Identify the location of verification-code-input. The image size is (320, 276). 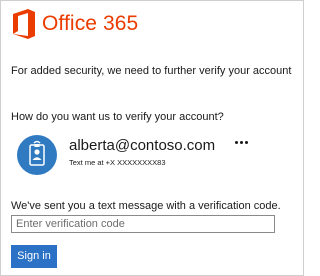
(143, 224).